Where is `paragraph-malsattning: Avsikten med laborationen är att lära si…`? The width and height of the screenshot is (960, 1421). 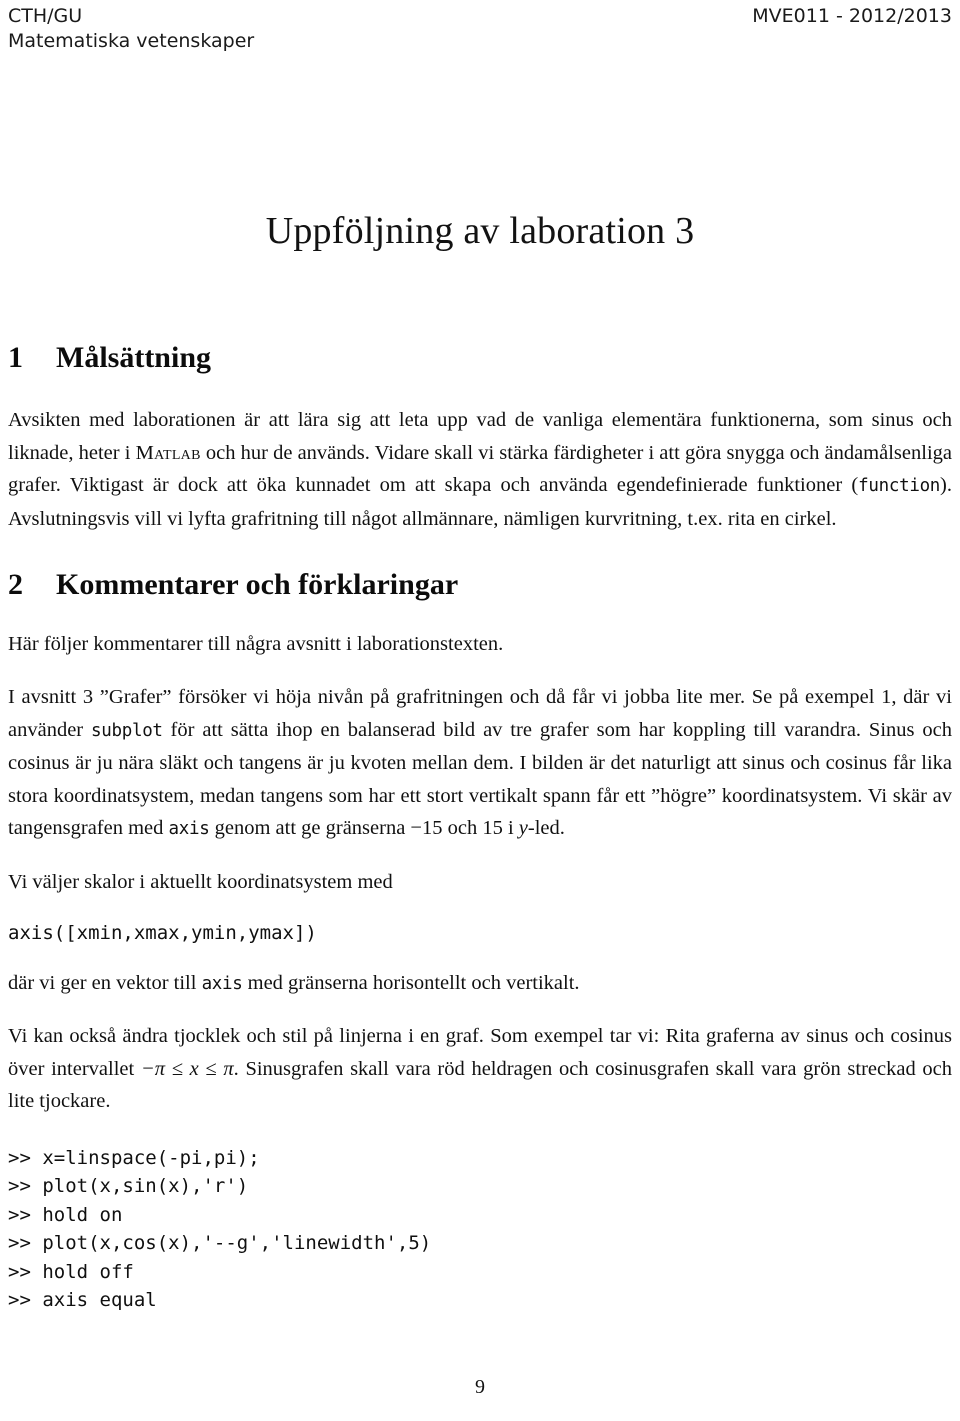
paragraph-malsattning: Avsikten med laborationen är att lära si… is located at coordinates (480, 469).